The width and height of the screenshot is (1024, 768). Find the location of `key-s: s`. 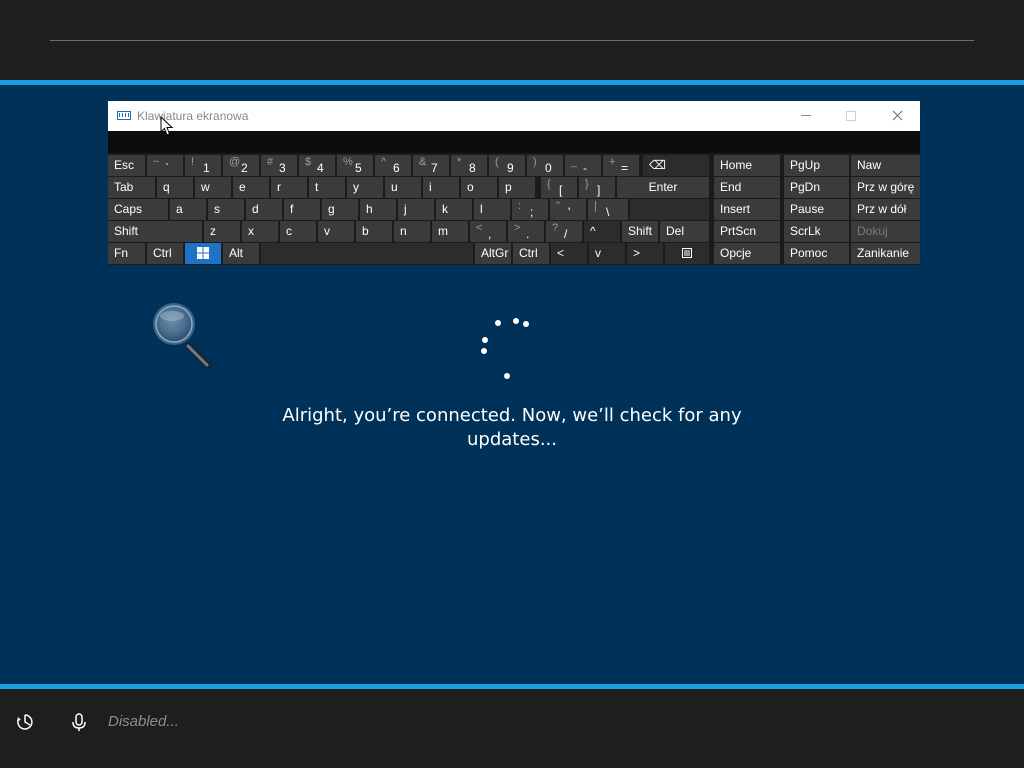

key-s: s is located at coordinates (226, 209).